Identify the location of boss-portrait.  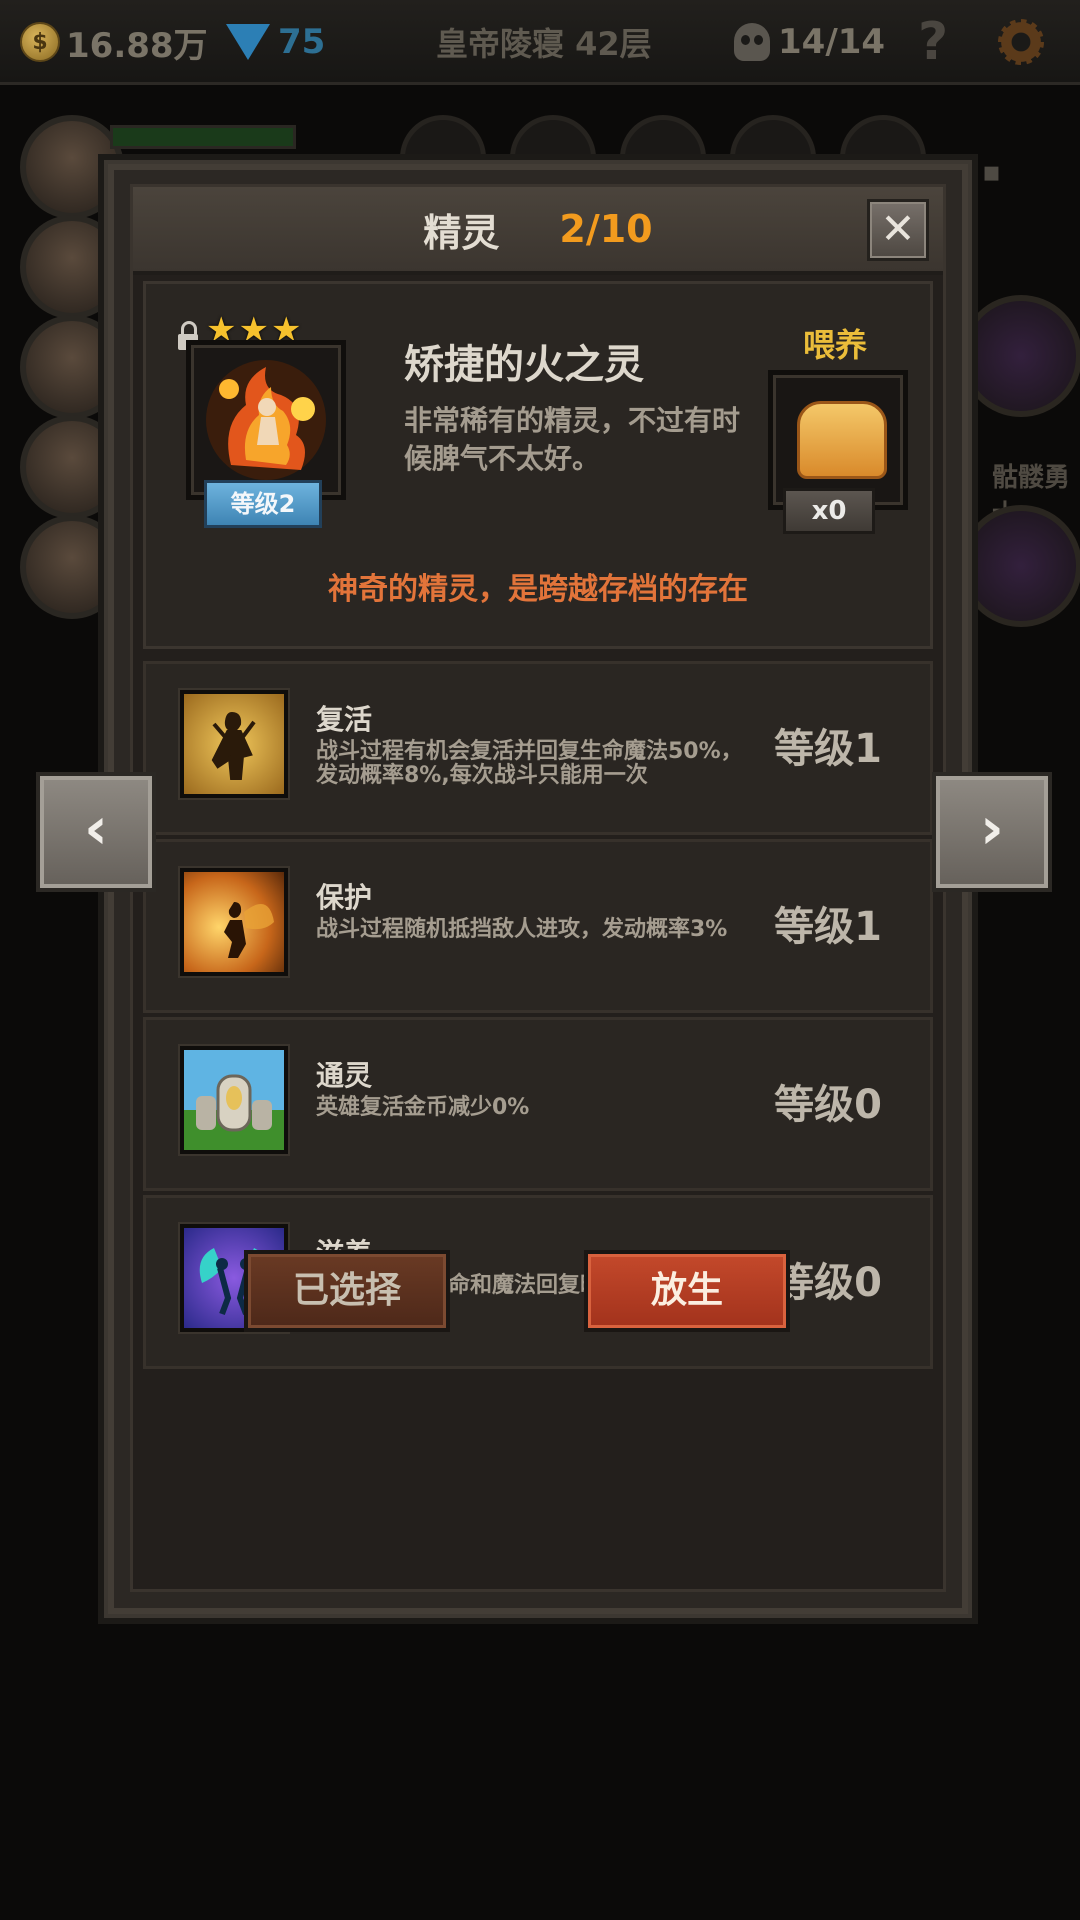
(1020, 356).